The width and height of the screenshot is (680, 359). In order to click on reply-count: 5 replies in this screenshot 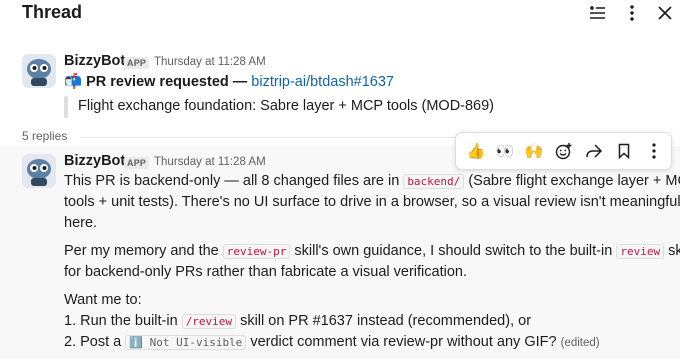, I will do `click(45, 136)`.